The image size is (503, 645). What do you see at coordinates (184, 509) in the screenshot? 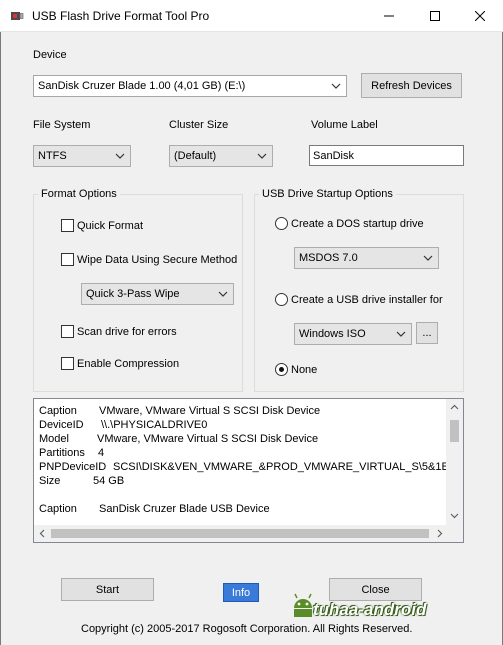
I see `info-value: SanDisk Cruzer Blade USB Device` at bounding box center [184, 509].